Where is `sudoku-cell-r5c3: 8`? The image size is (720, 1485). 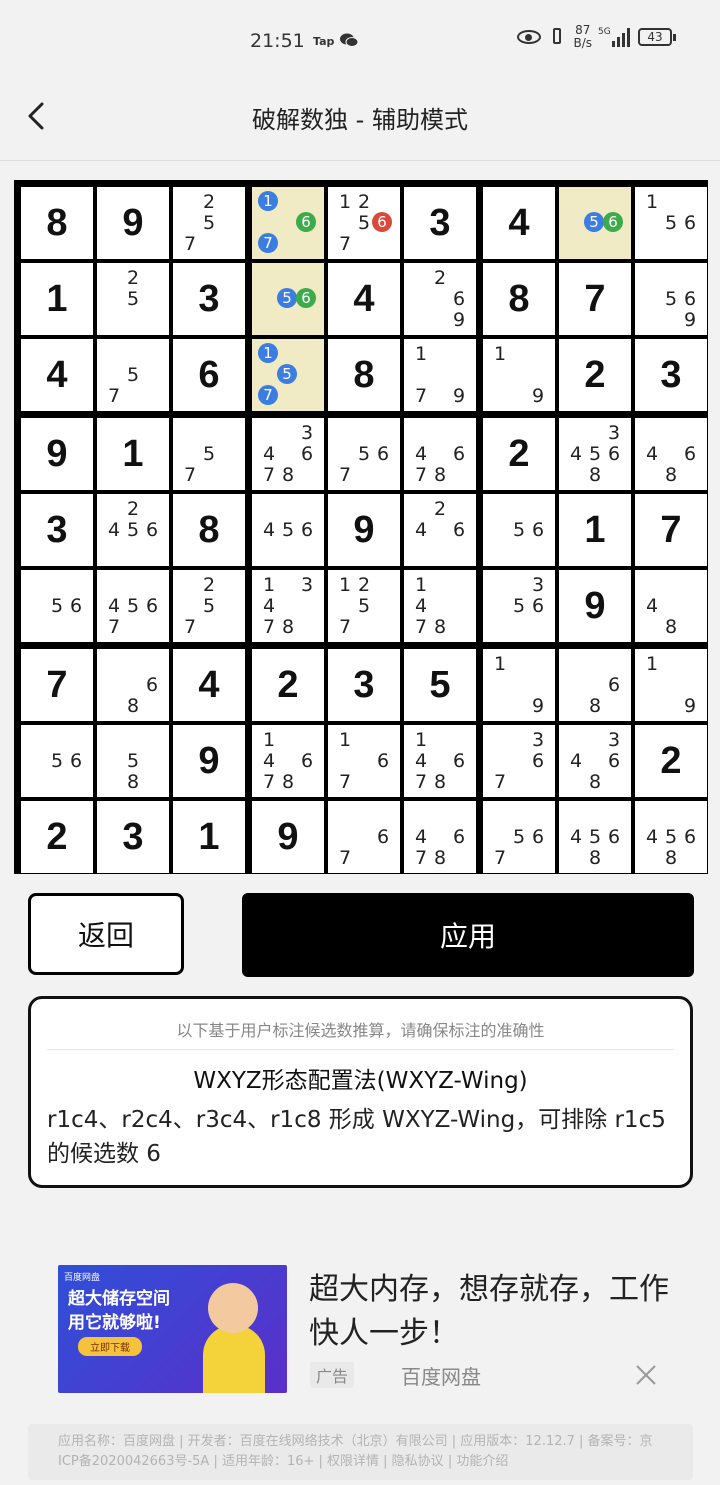 sudoku-cell-r5c3: 8 is located at coordinates (209, 530).